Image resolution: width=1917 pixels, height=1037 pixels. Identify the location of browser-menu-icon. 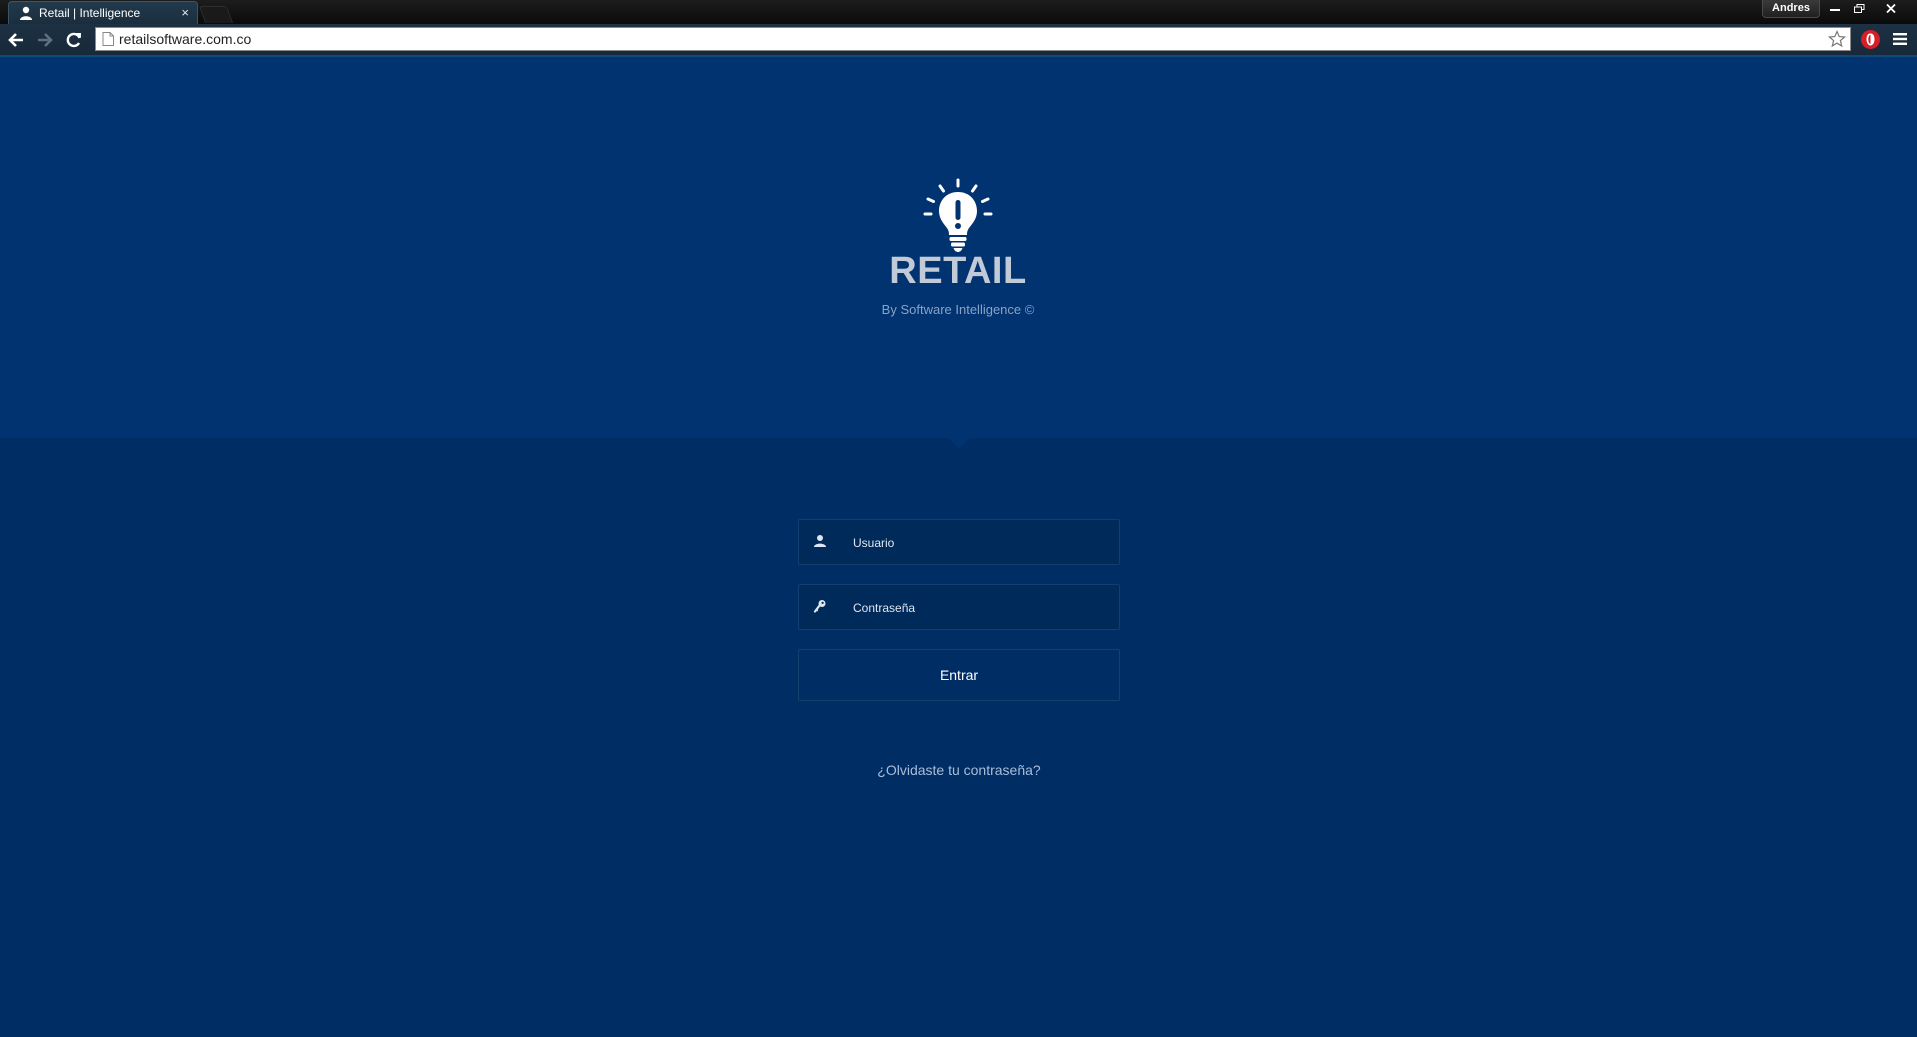
(1900, 39).